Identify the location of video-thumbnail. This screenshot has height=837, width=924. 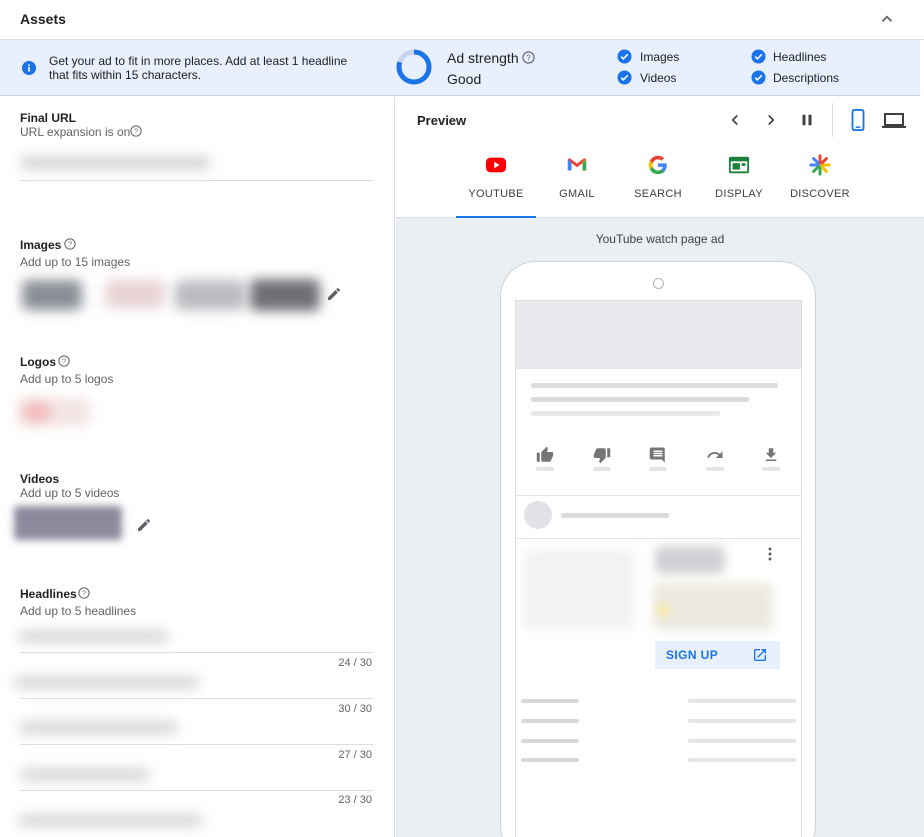
(68, 523).